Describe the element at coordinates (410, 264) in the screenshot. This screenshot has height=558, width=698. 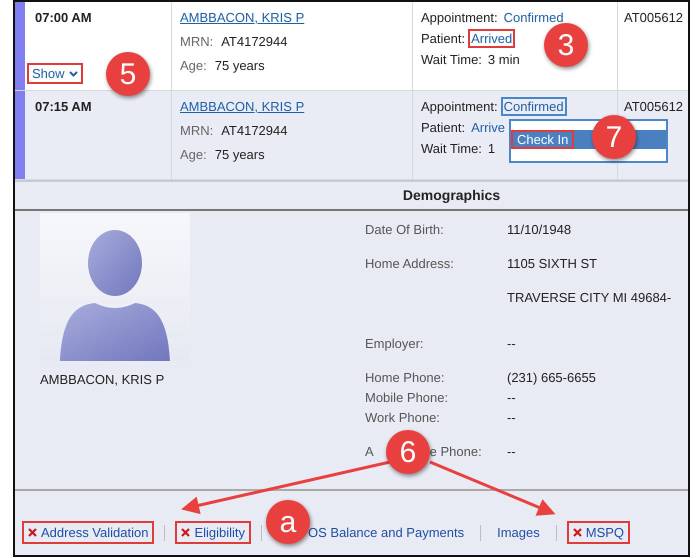
I see `field-label: Home Address:` at that location.